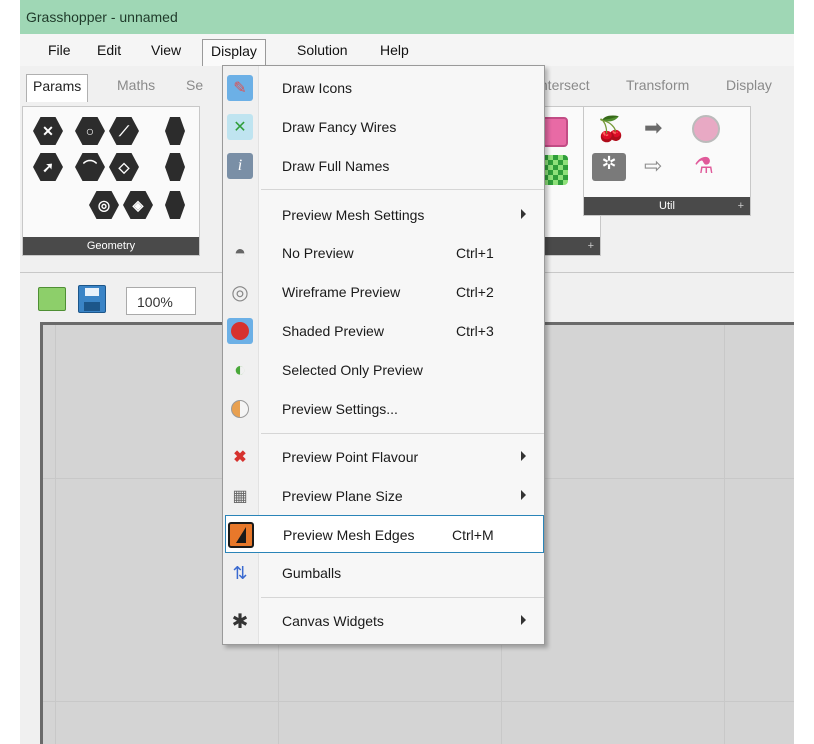 The height and width of the screenshot is (744, 814). Describe the element at coordinates (384, 621) in the screenshot. I see `menu-item-canvas-widgets: ✱ Canvas Widgets` at that location.